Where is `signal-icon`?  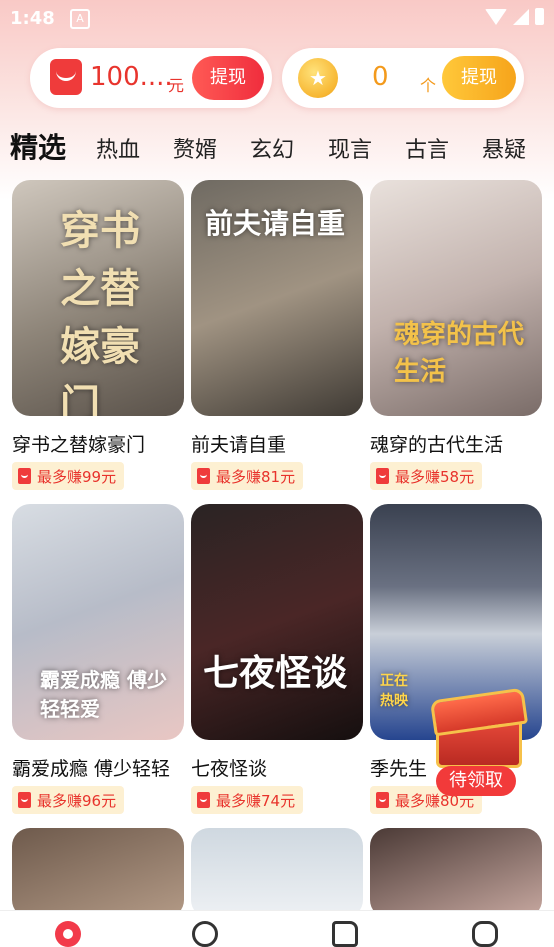 signal-icon is located at coordinates (521, 16).